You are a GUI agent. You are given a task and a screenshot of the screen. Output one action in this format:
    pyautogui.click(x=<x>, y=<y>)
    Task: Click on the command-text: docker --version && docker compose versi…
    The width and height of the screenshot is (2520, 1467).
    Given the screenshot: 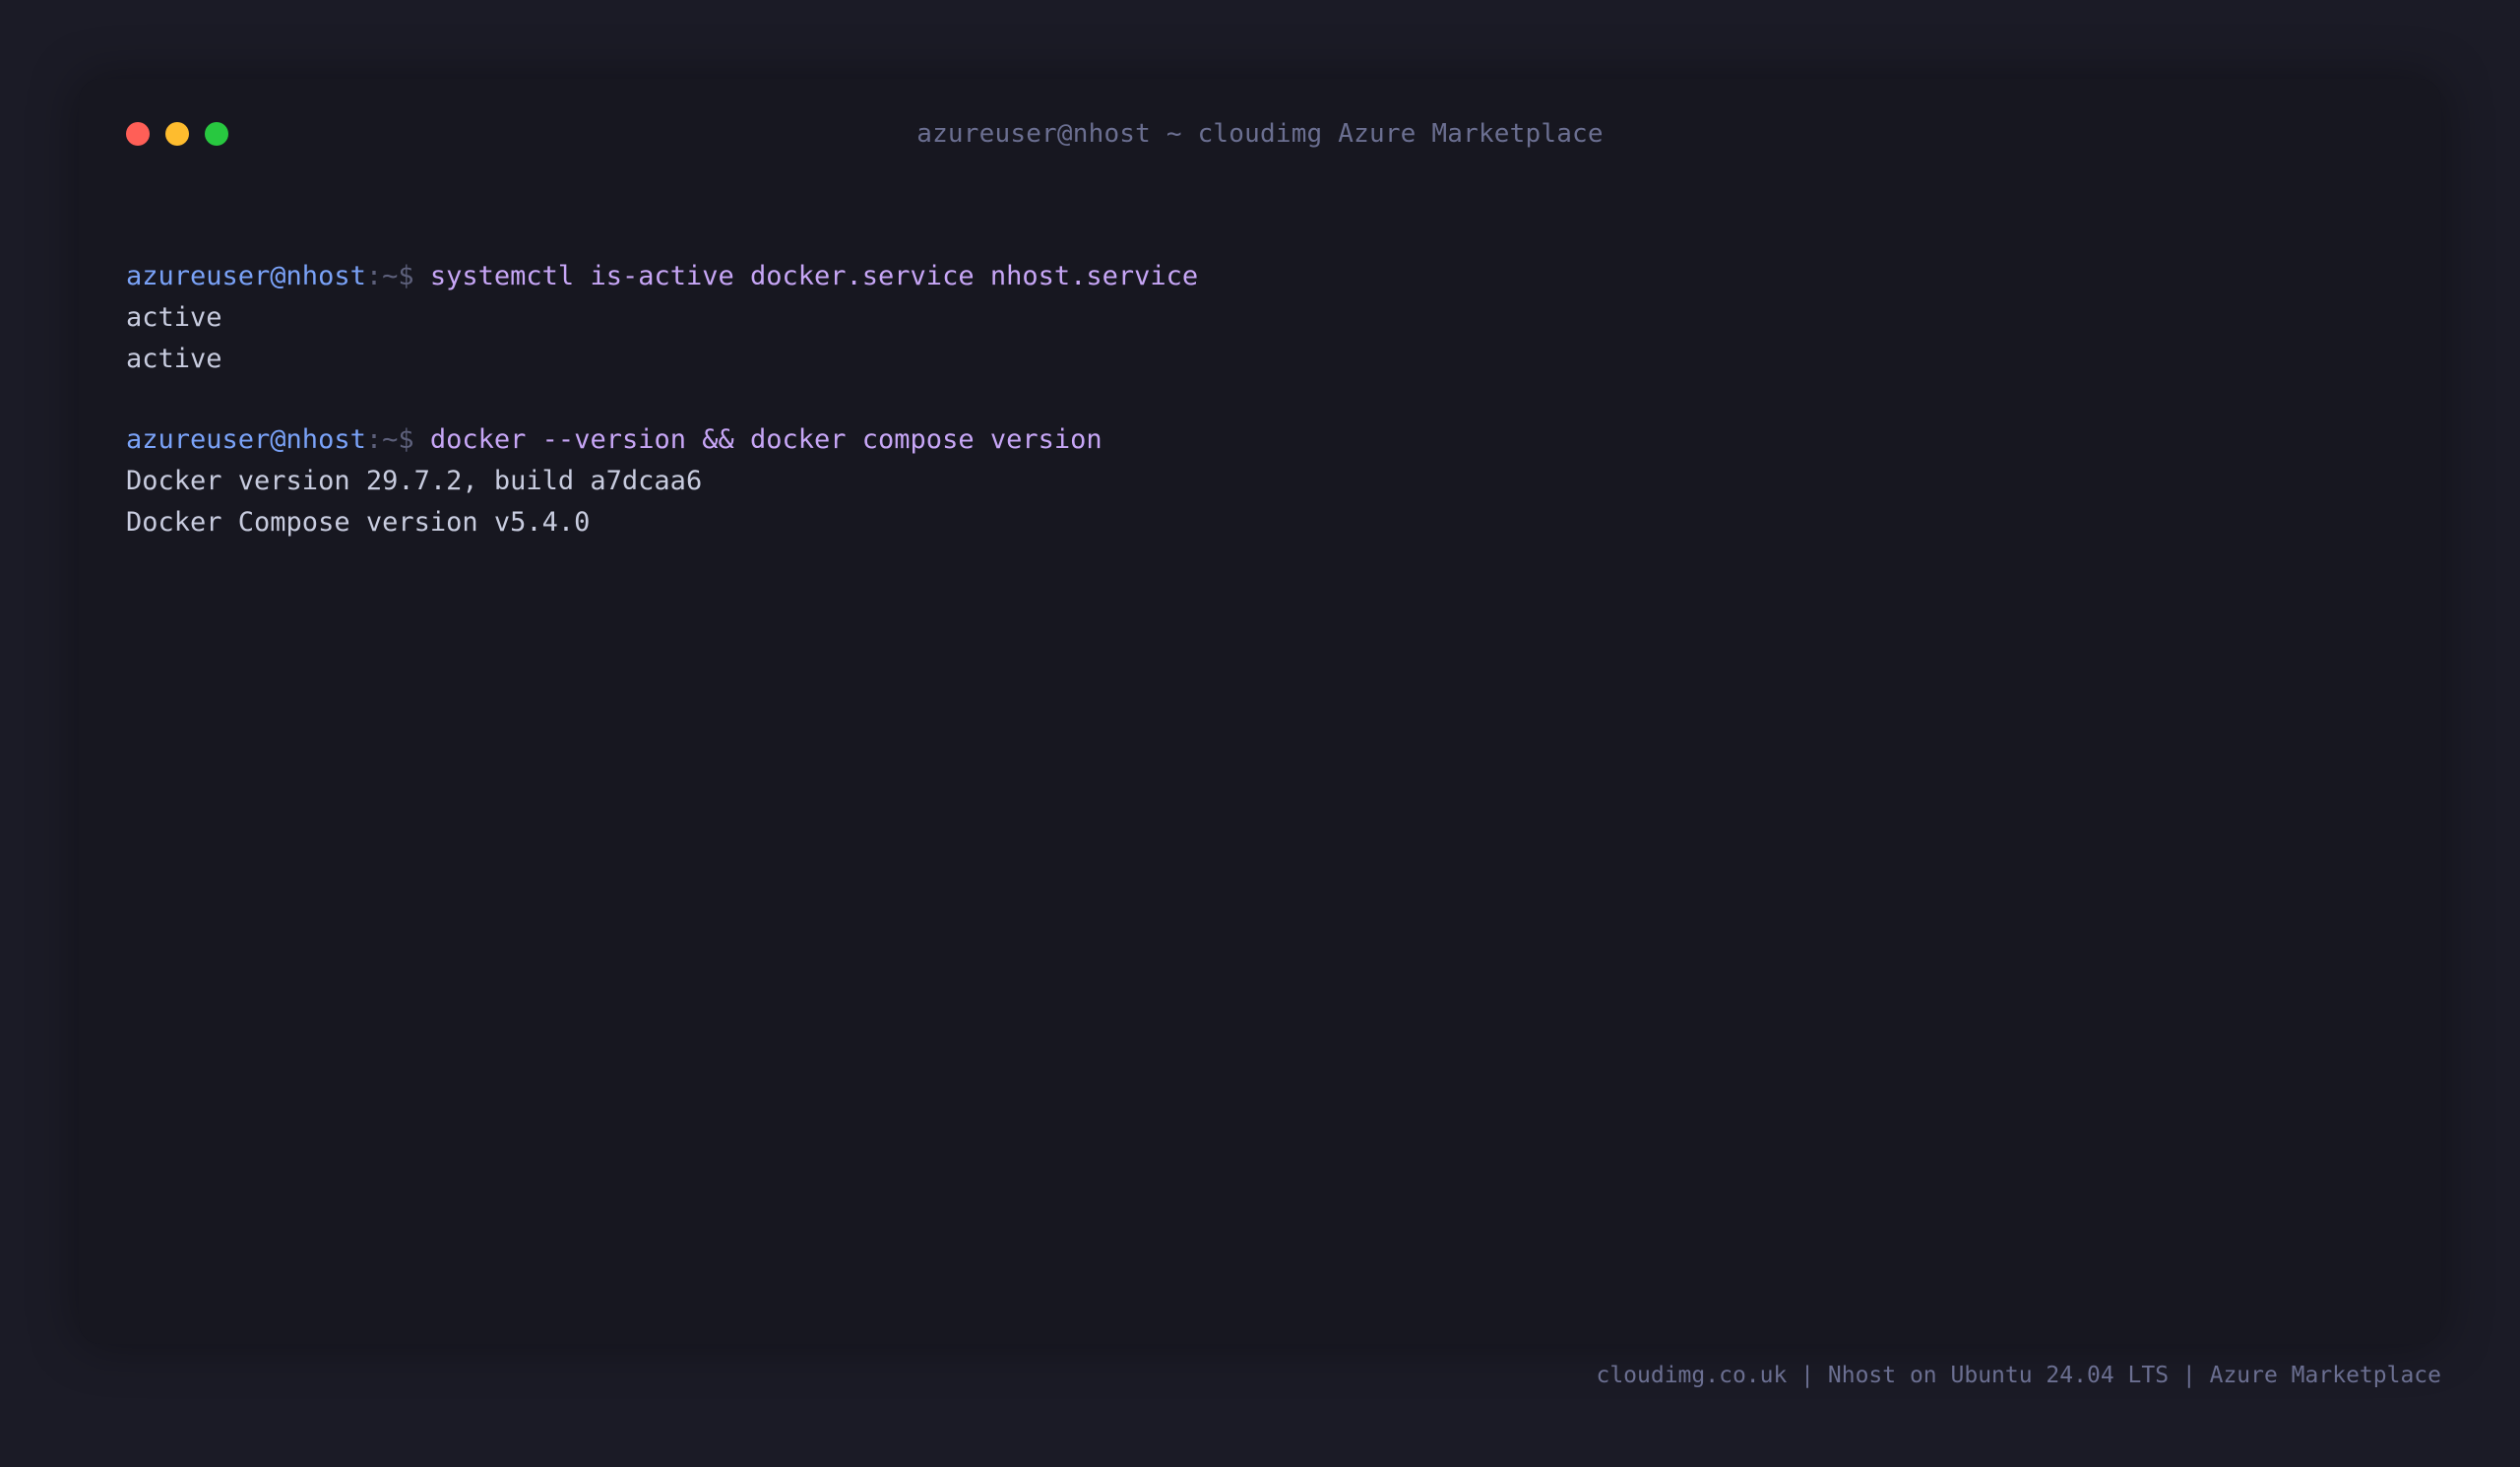 What is the action you would take?
    pyautogui.click(x=765, y=439)
    